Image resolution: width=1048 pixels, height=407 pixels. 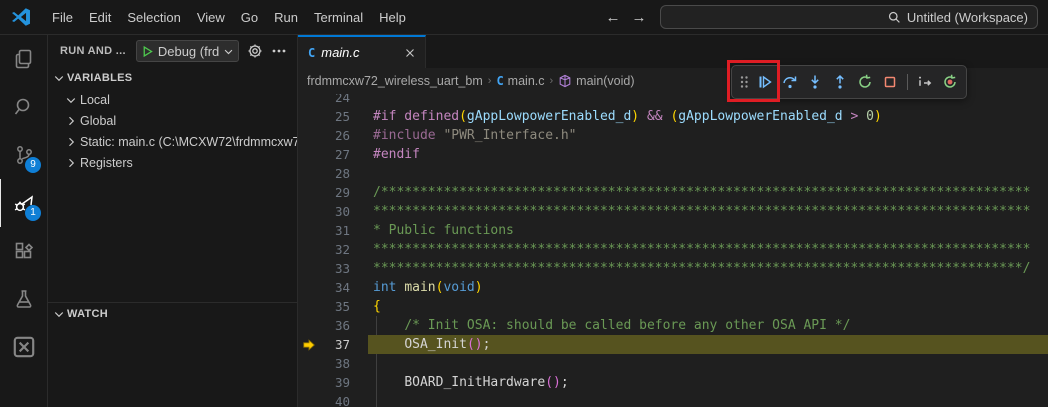 I want to click on code-text: #endif, so click(x=708, y=154).